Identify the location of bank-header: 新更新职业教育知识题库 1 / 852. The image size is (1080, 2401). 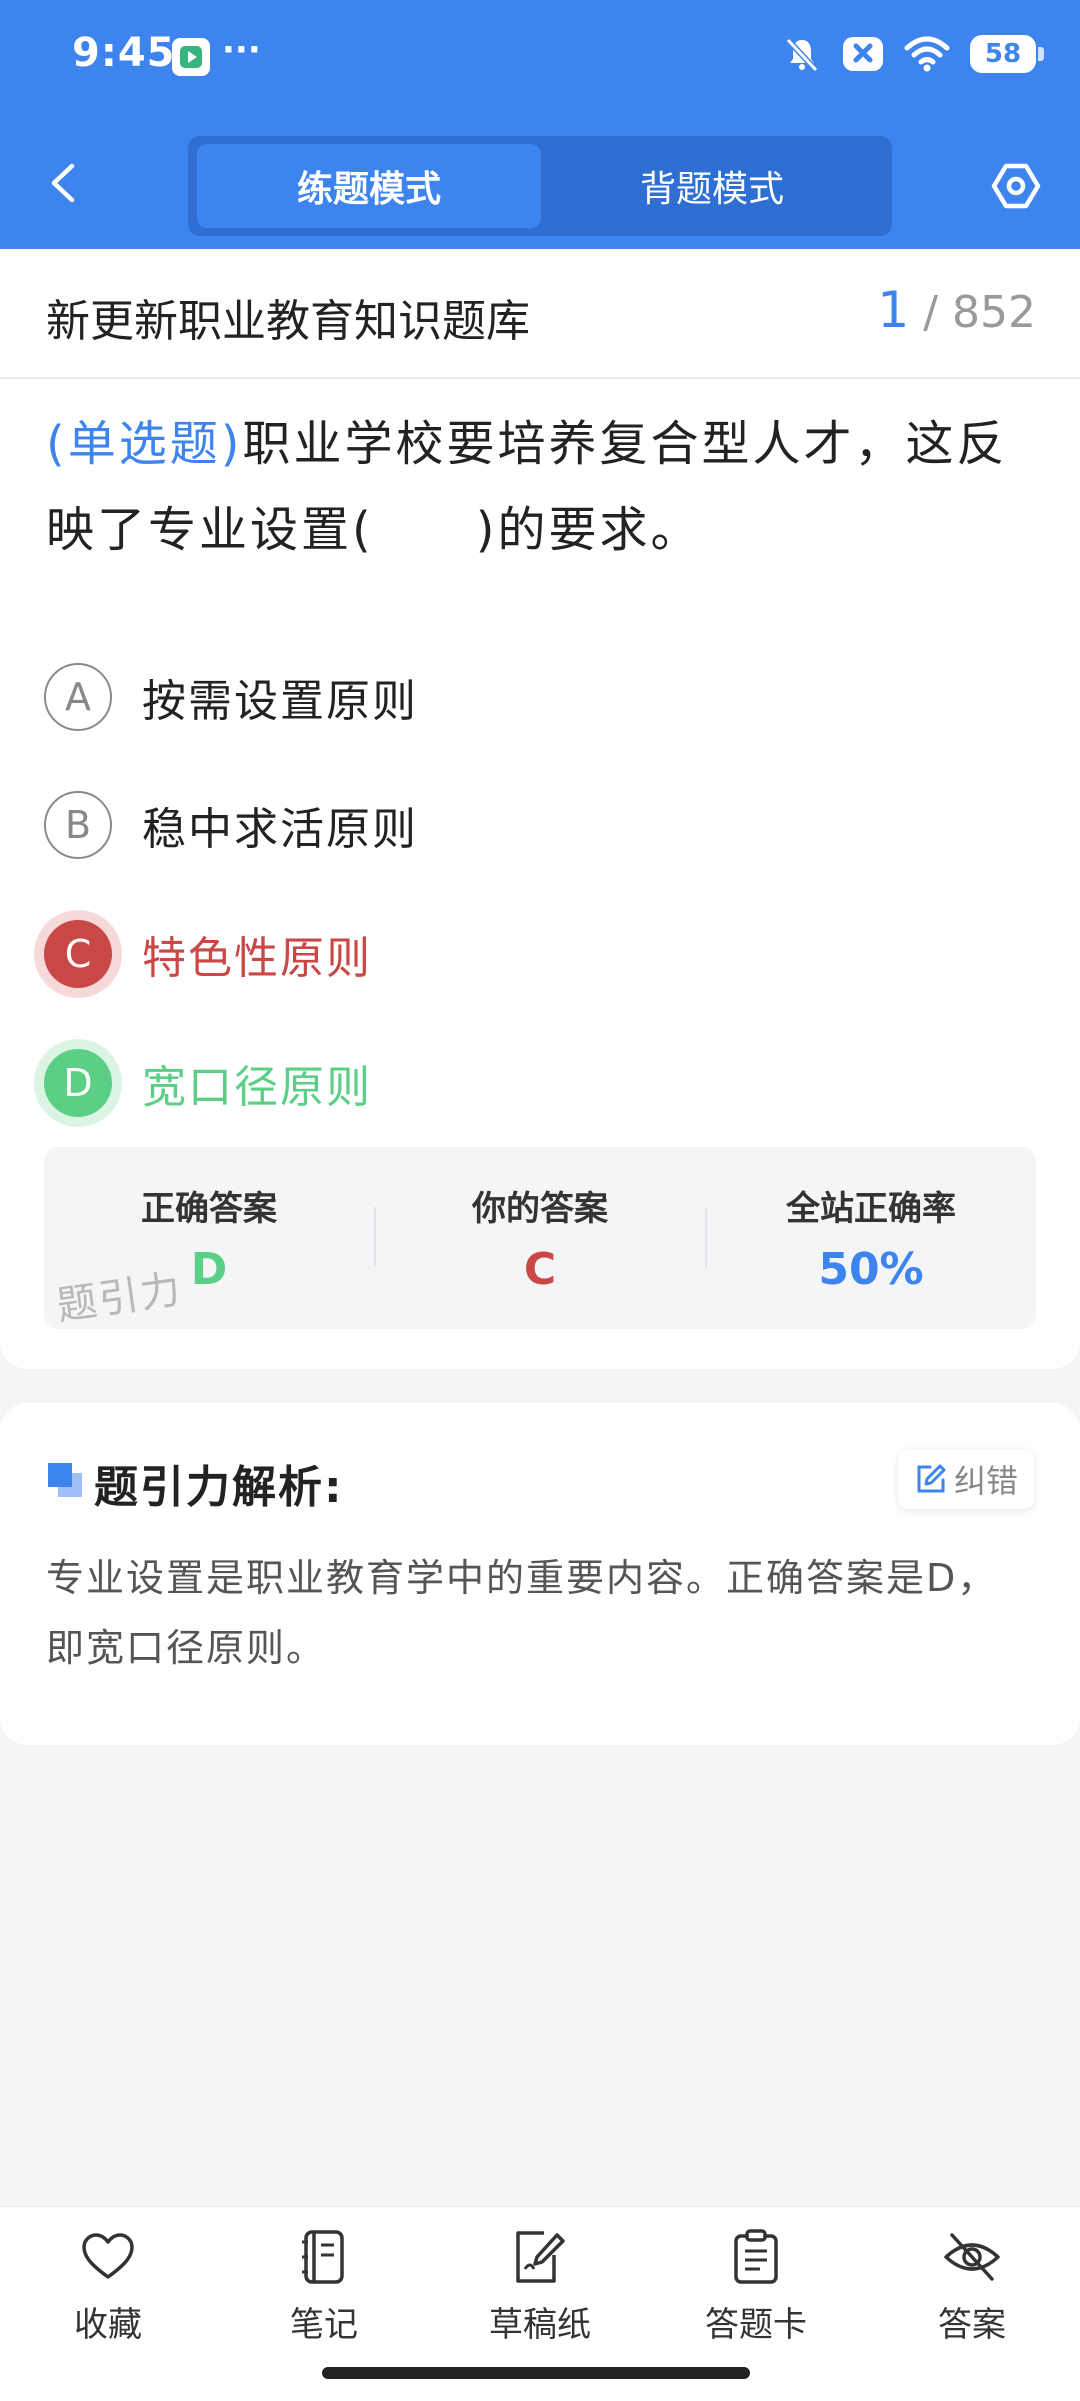
(540, 314).